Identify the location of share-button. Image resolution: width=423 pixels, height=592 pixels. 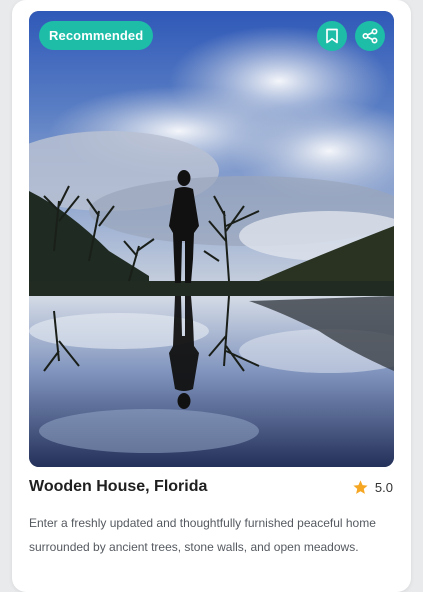
(370, 36).